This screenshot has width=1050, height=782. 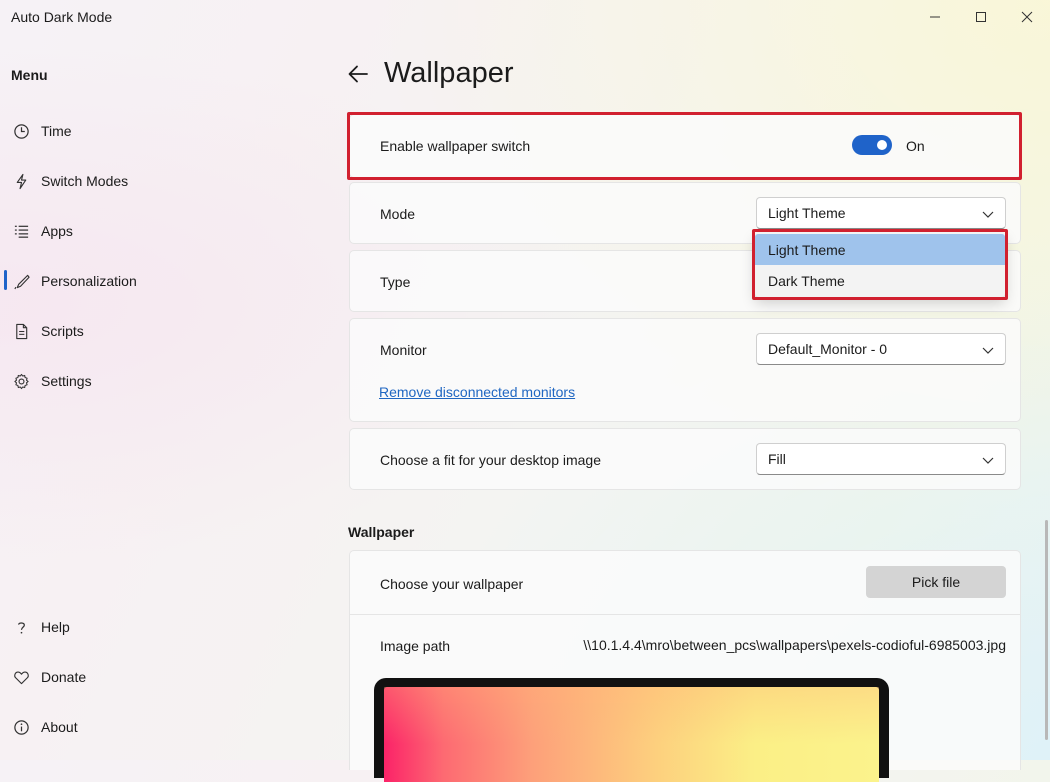 I want to click on monitor-label: Monitor, so click(x=403, y=350).